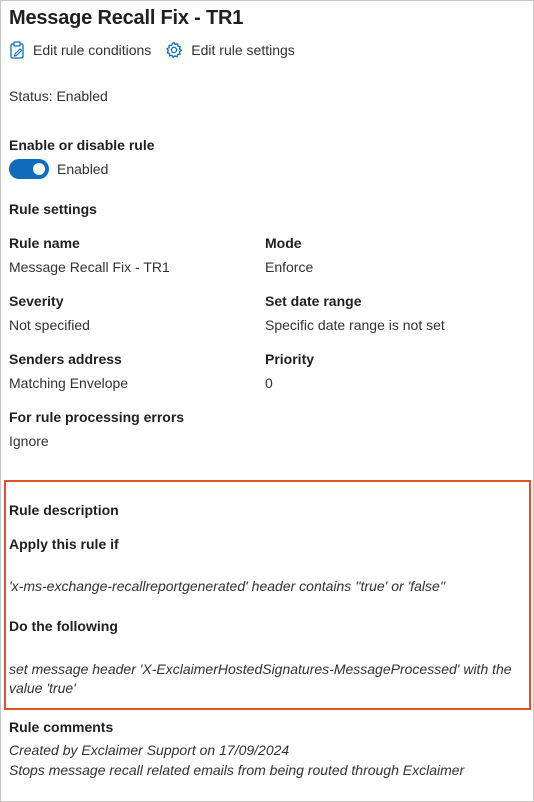  Describe the element at coordinates (61, 727) in the screenshot. I see `rule-comments-heading: Rule comments` at that location.